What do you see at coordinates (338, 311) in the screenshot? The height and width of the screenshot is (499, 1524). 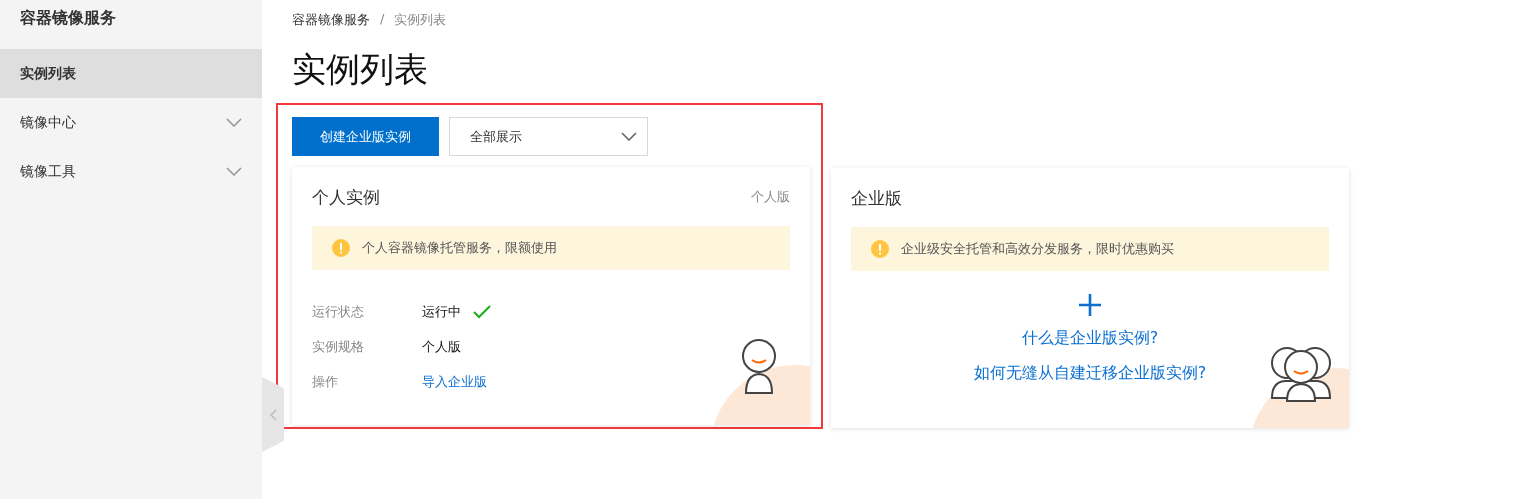 I see `detail-label: 运行状态` at bounding box center [338, 311].